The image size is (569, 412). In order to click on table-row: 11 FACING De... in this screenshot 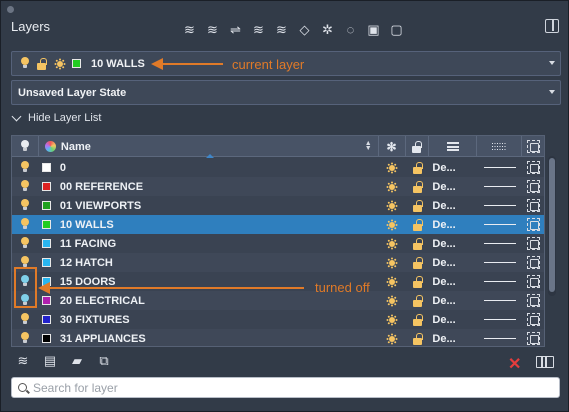, I will do `click(278, 243)`.